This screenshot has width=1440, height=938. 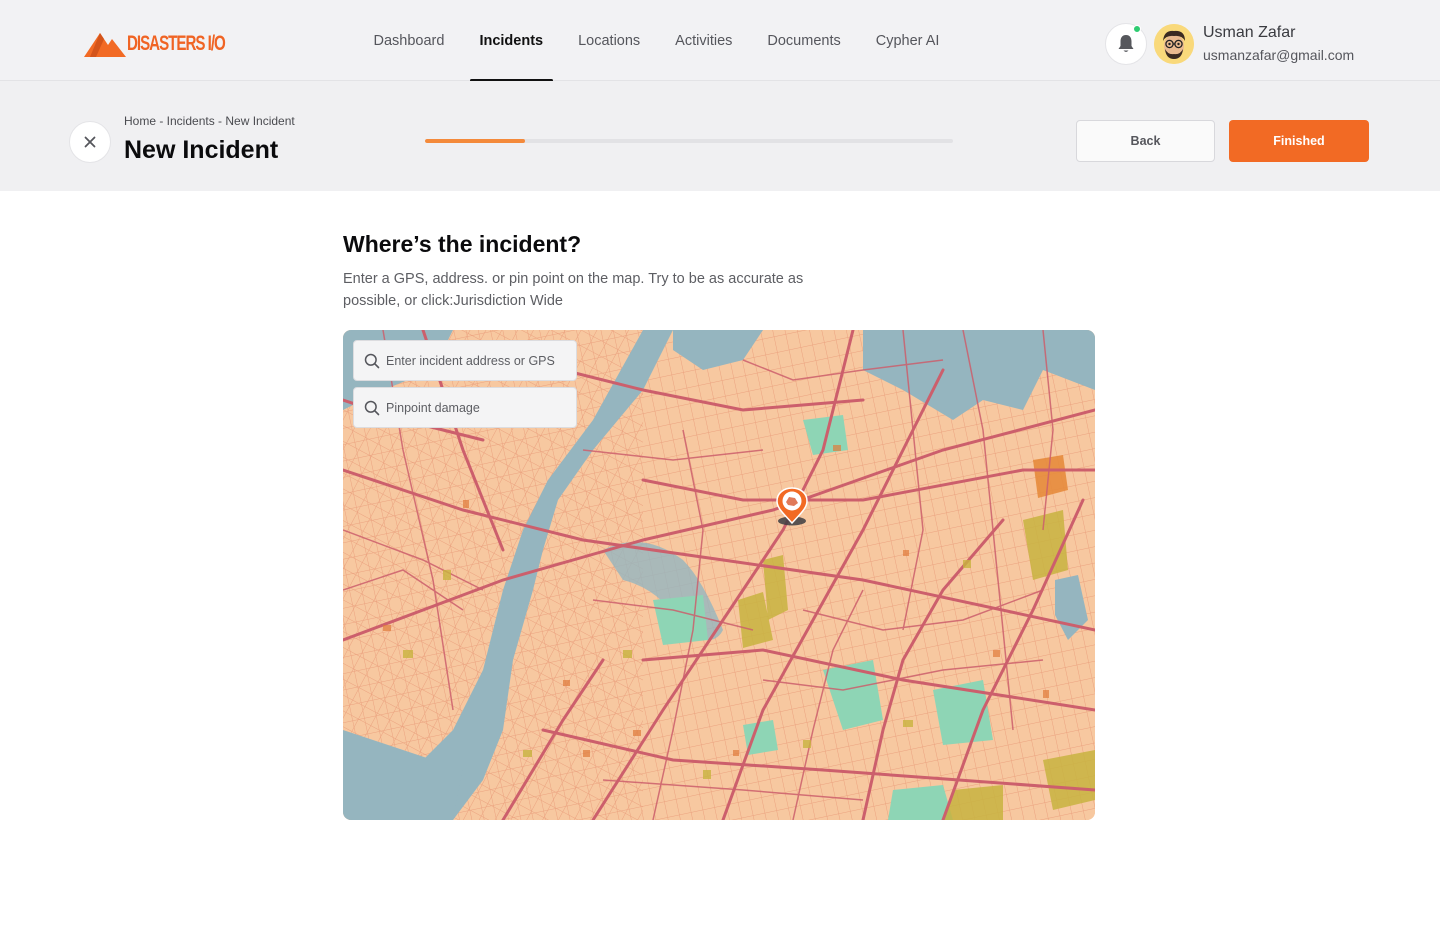 What do you see at coordinates (1249, 32) in the screenshot?
I see `user-name: Usman Zafar` at bounding box center [1249, 32].